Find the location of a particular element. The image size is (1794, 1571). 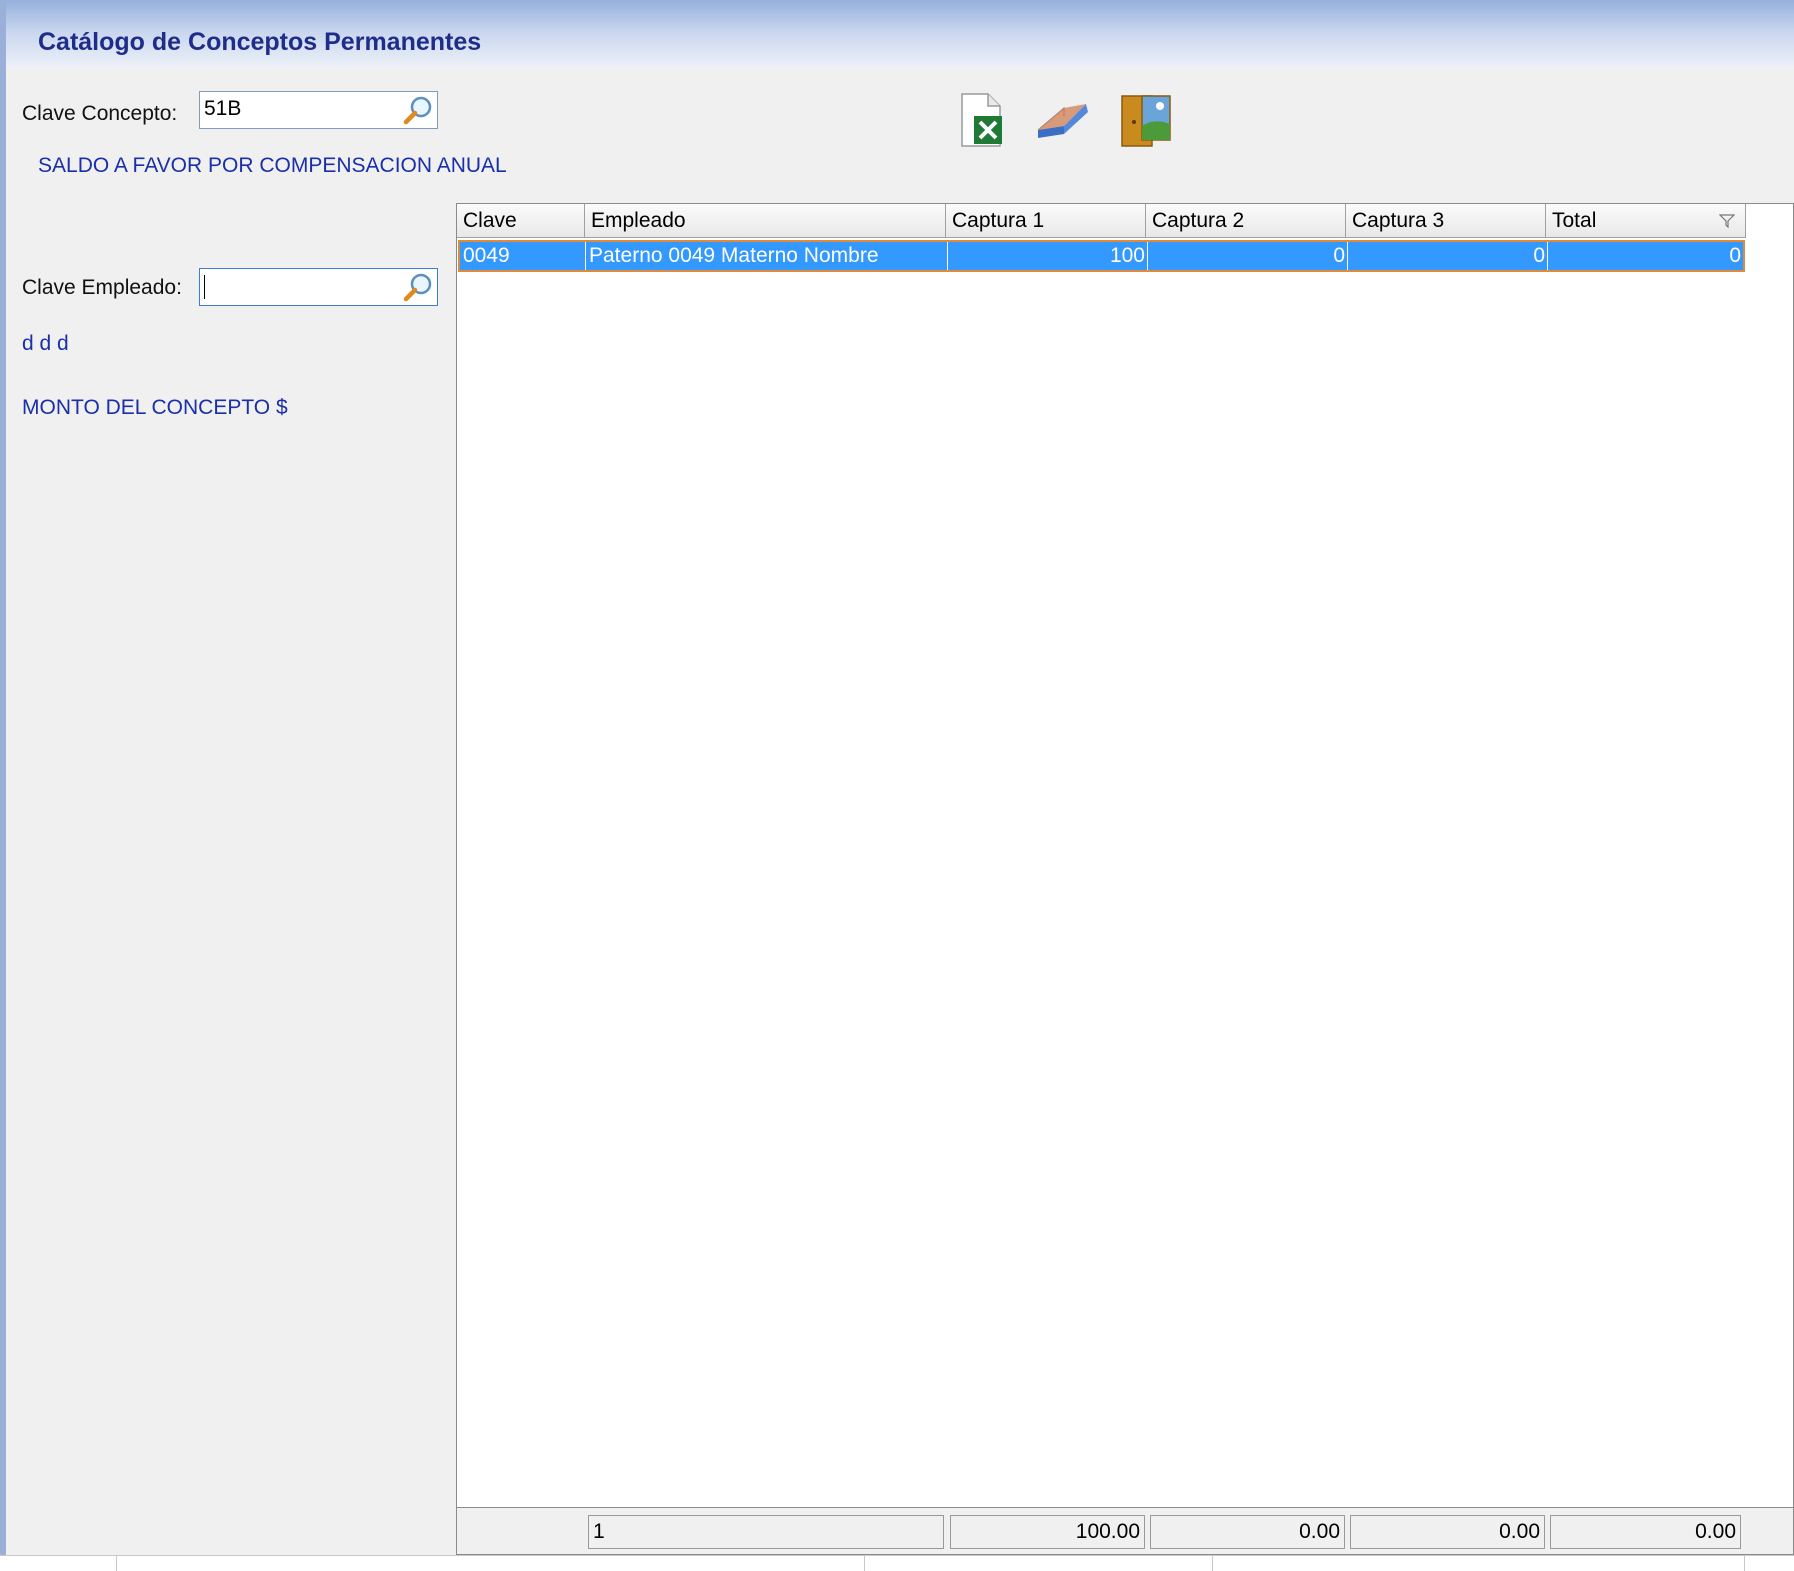

cell-clave: 0049 is located at coordinates (523, 256).